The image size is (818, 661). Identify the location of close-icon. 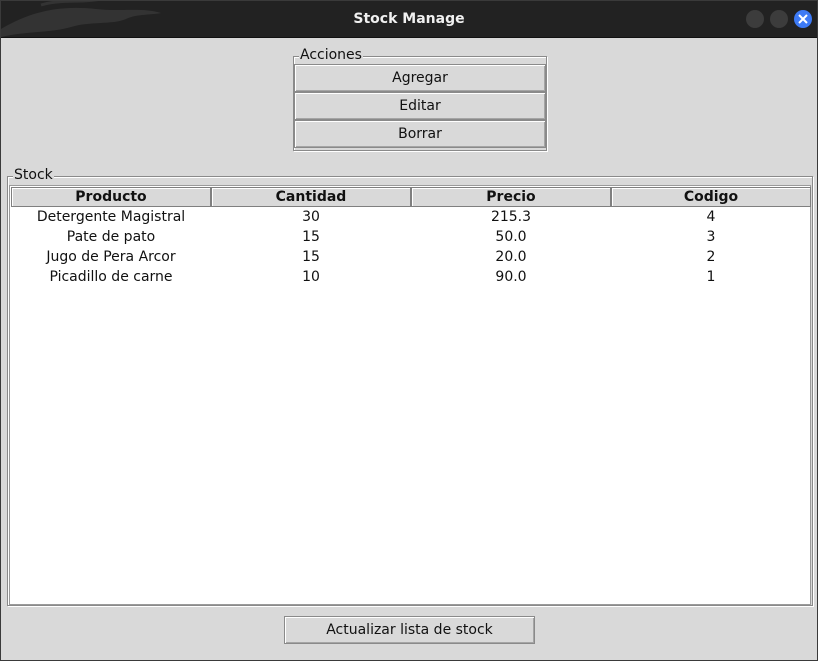
(803, 19).